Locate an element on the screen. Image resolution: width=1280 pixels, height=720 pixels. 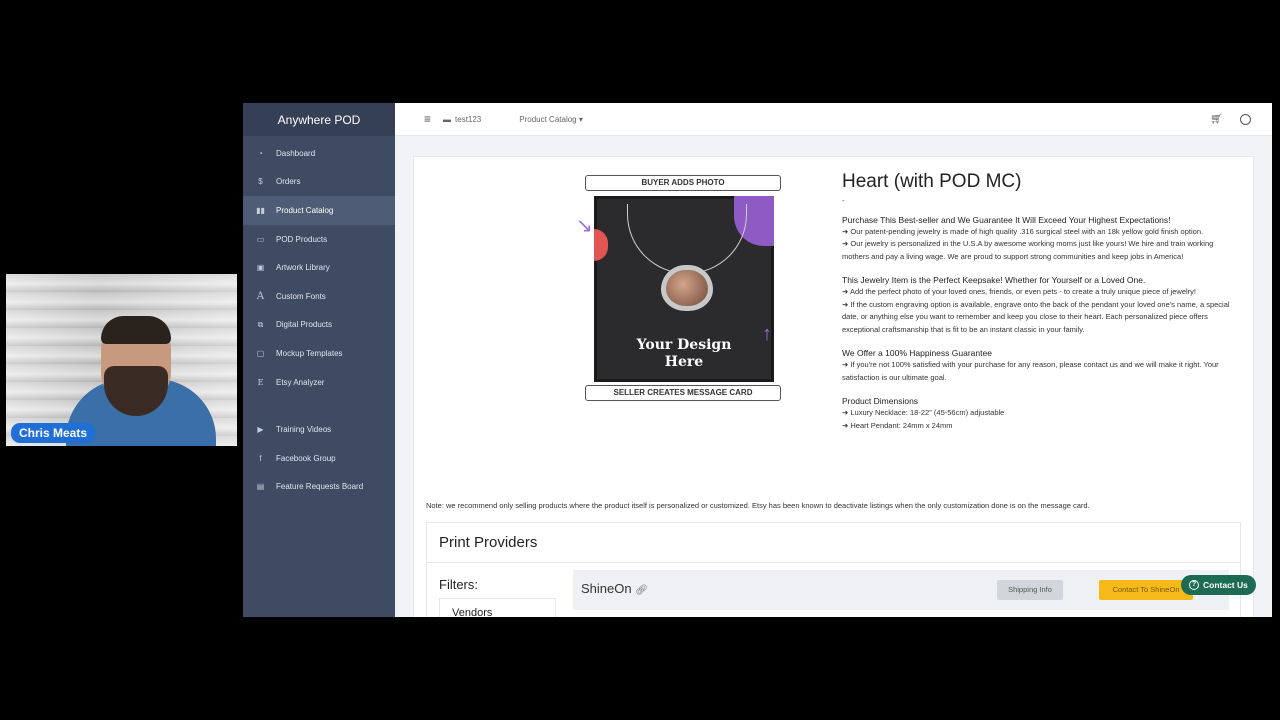
contact-us-label: Contact Us is located at coordinates (1225, 585).